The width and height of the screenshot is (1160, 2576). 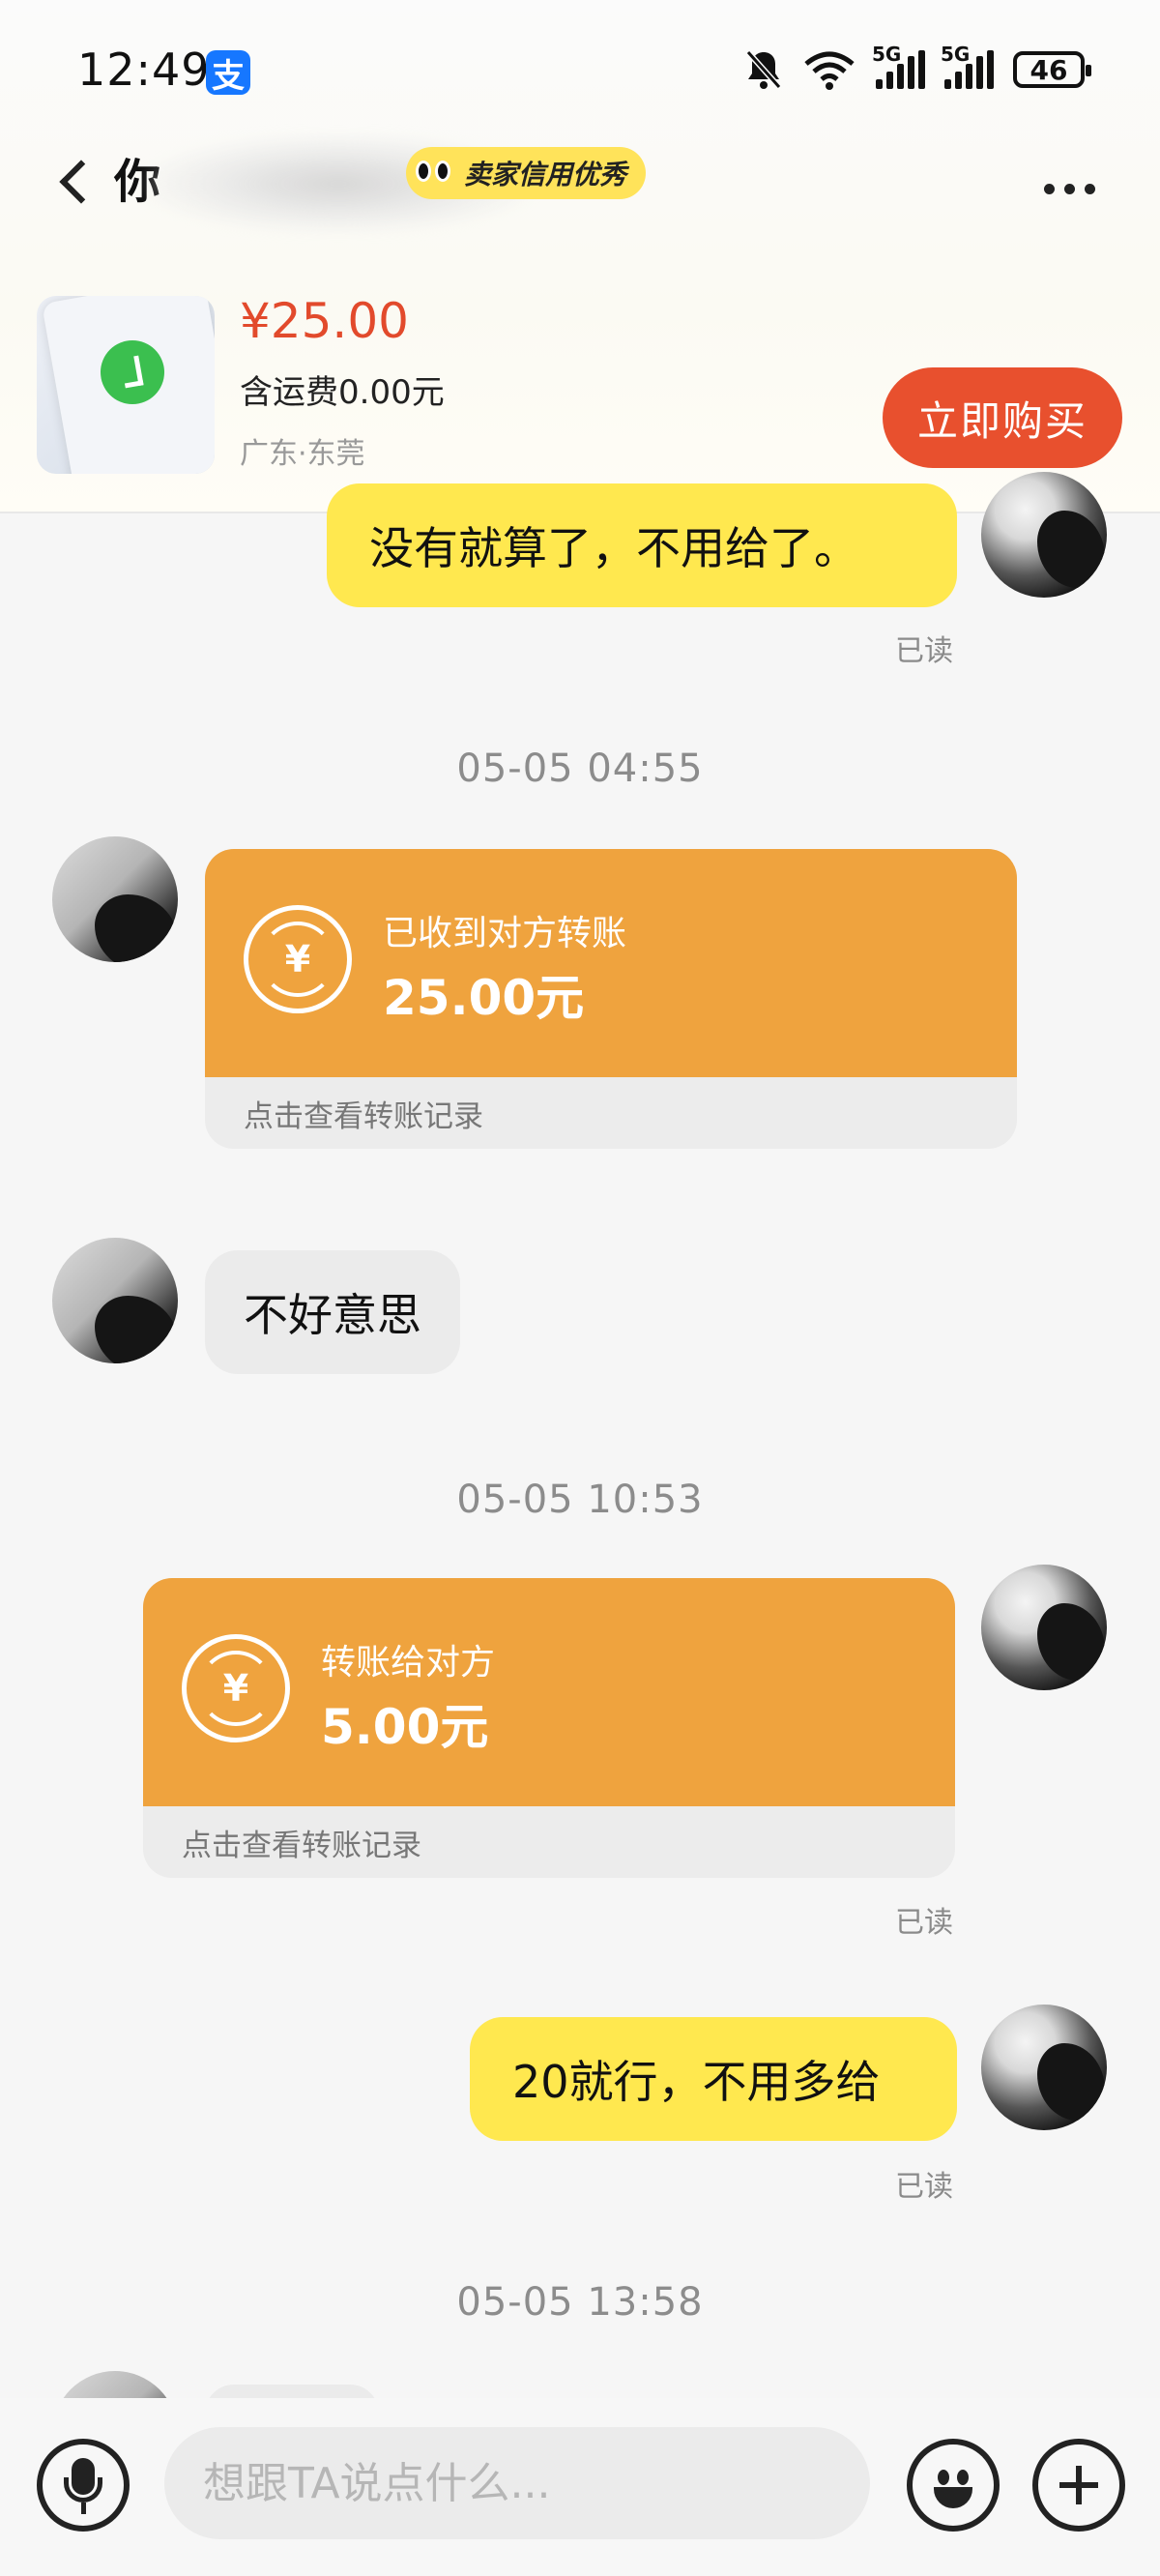 What do you see at coordinates (517, 2483) in the screenshot?
I see `message-input` at bounding box center [517, 2483].